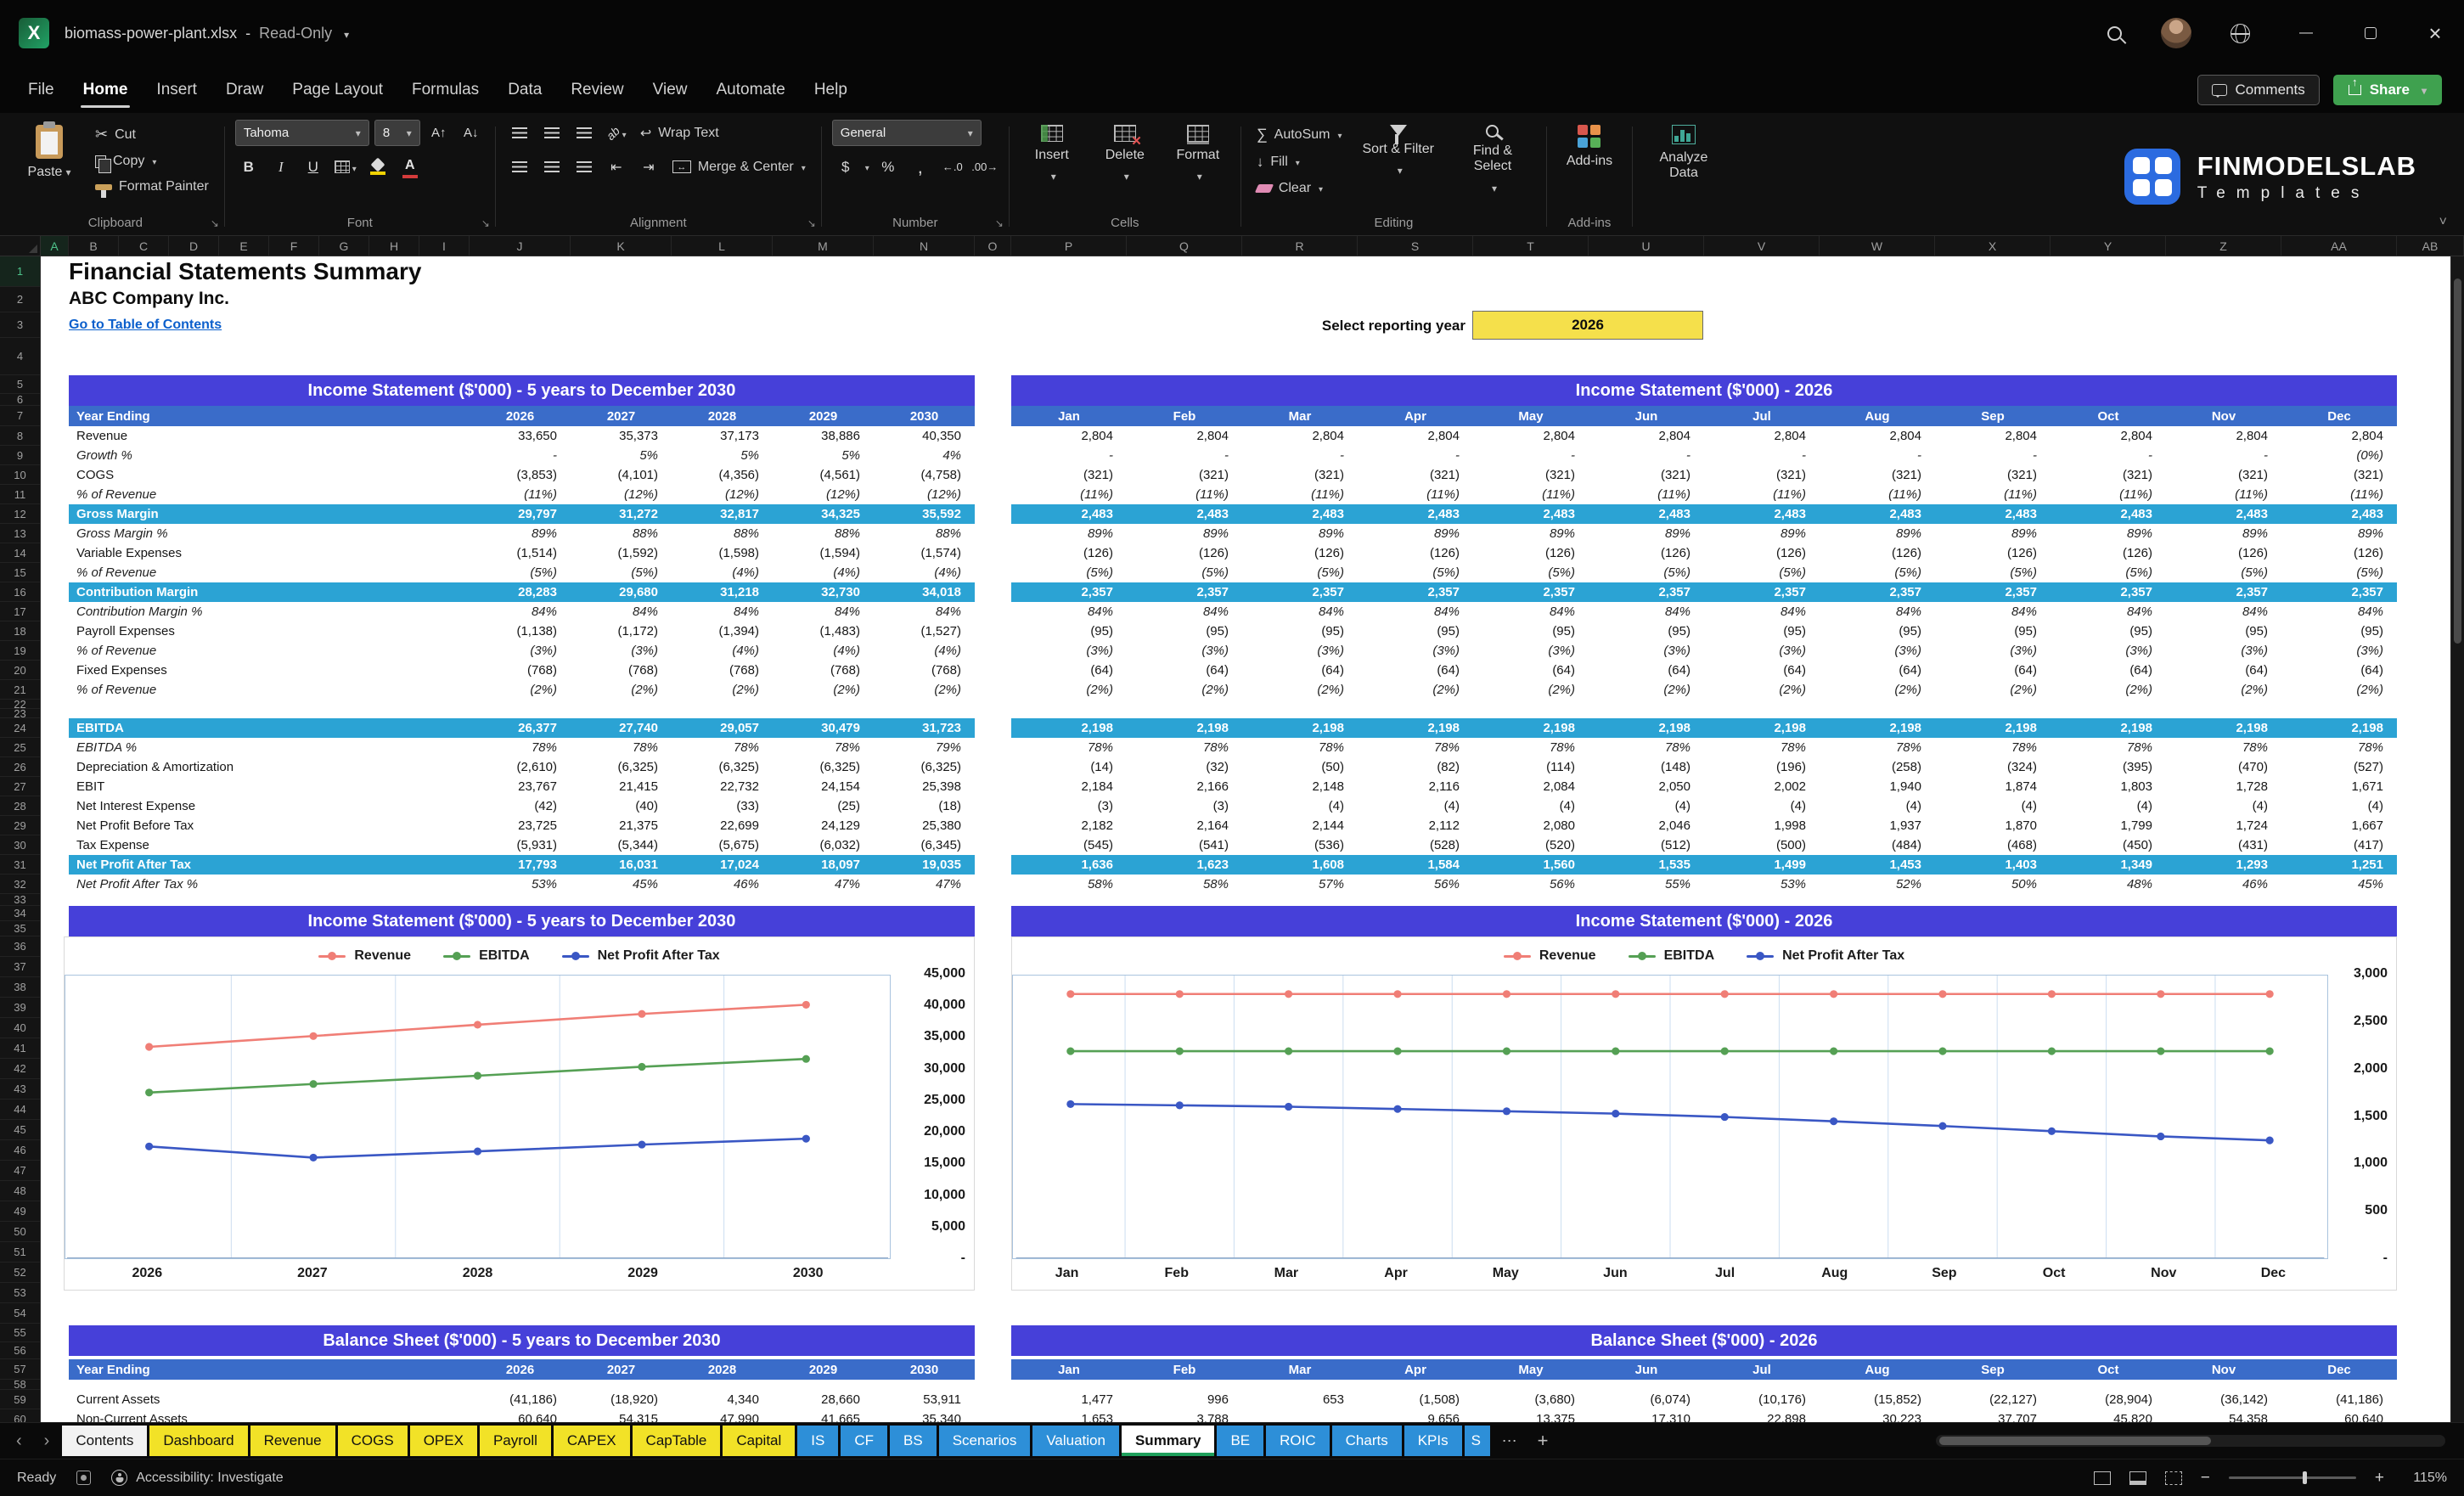 The height and width of the screenshot is (1496, 2464). I want to click on font-name-select: Tahoma, so click(301, 133).